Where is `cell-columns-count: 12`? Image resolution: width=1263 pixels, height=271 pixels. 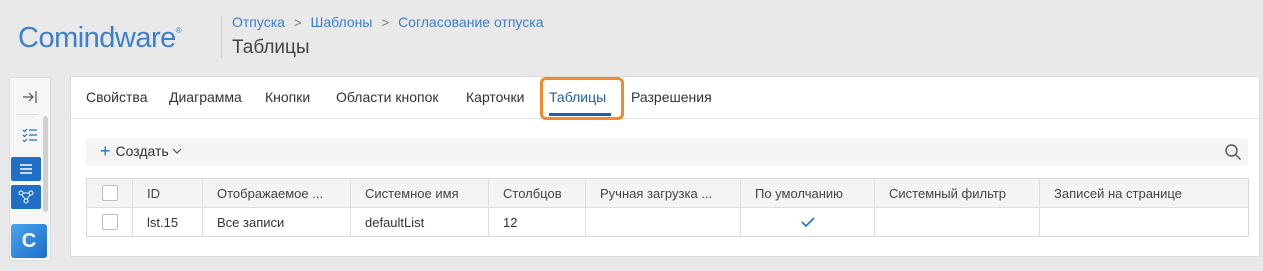
cell-columns-count: 12 is located at coordinates (537, 222).